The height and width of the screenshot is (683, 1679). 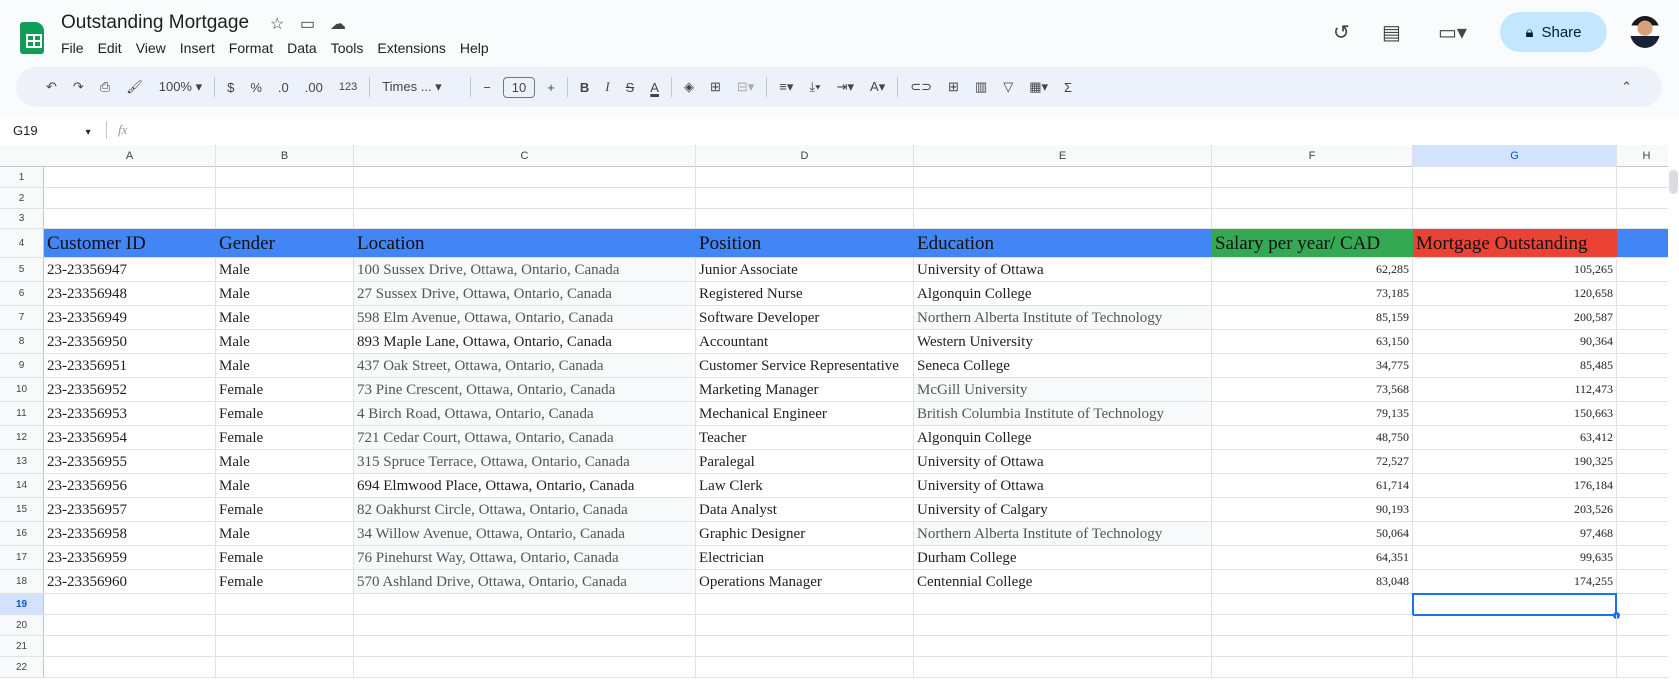 What do you see at coordinates (805, 341) in the screenshot?
I see `cell-d8: Accountant` at bounding box center [805, 341].